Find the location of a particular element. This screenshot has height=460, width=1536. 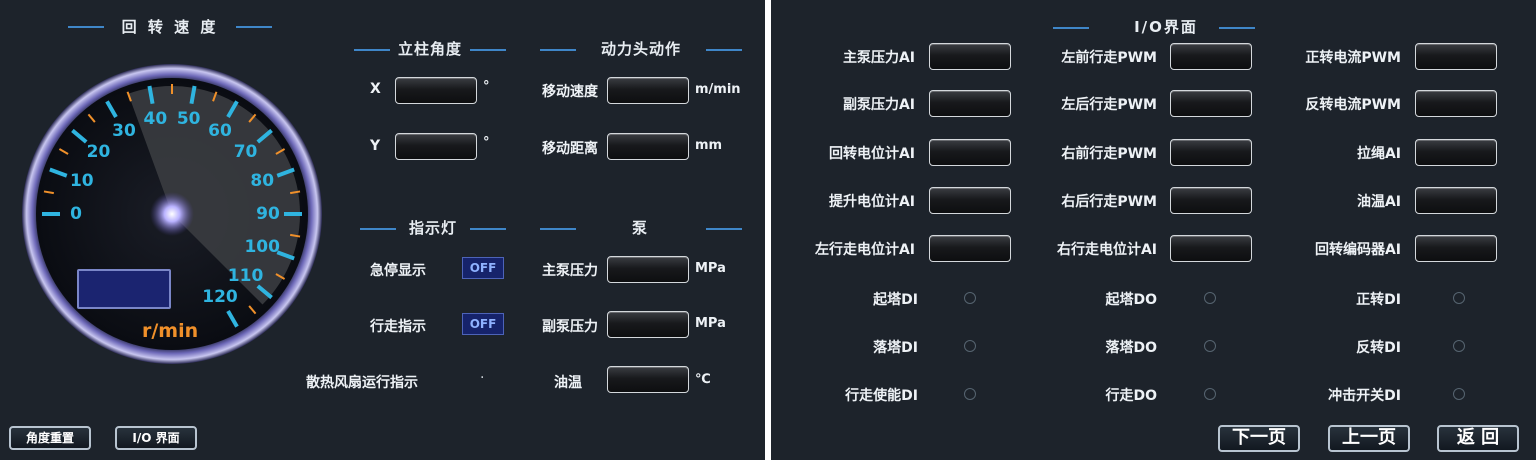

main-pump-label: 主泵压力 is located at coordinates (570, 271).